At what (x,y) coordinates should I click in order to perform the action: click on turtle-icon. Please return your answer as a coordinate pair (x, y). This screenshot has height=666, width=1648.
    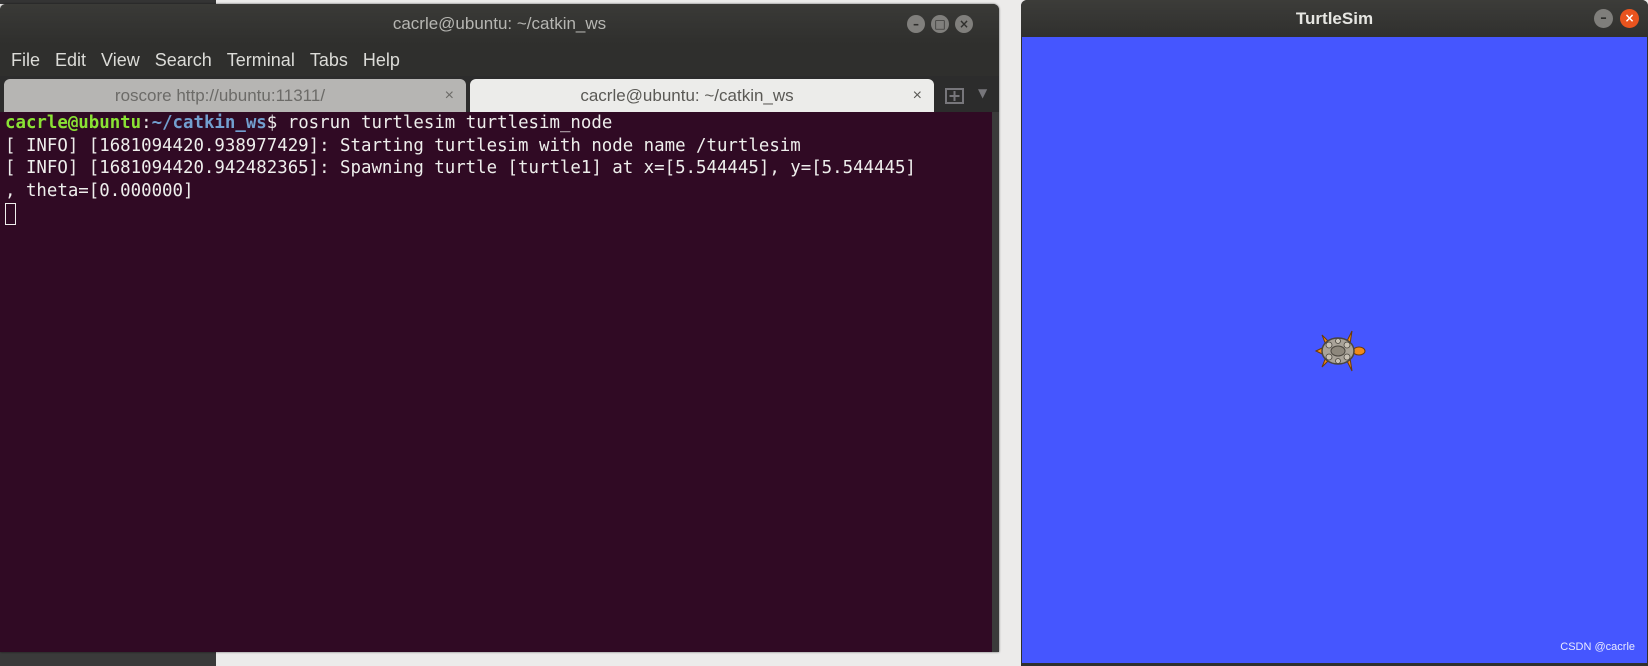
    Looking at the image, I should click on (1340, 351).